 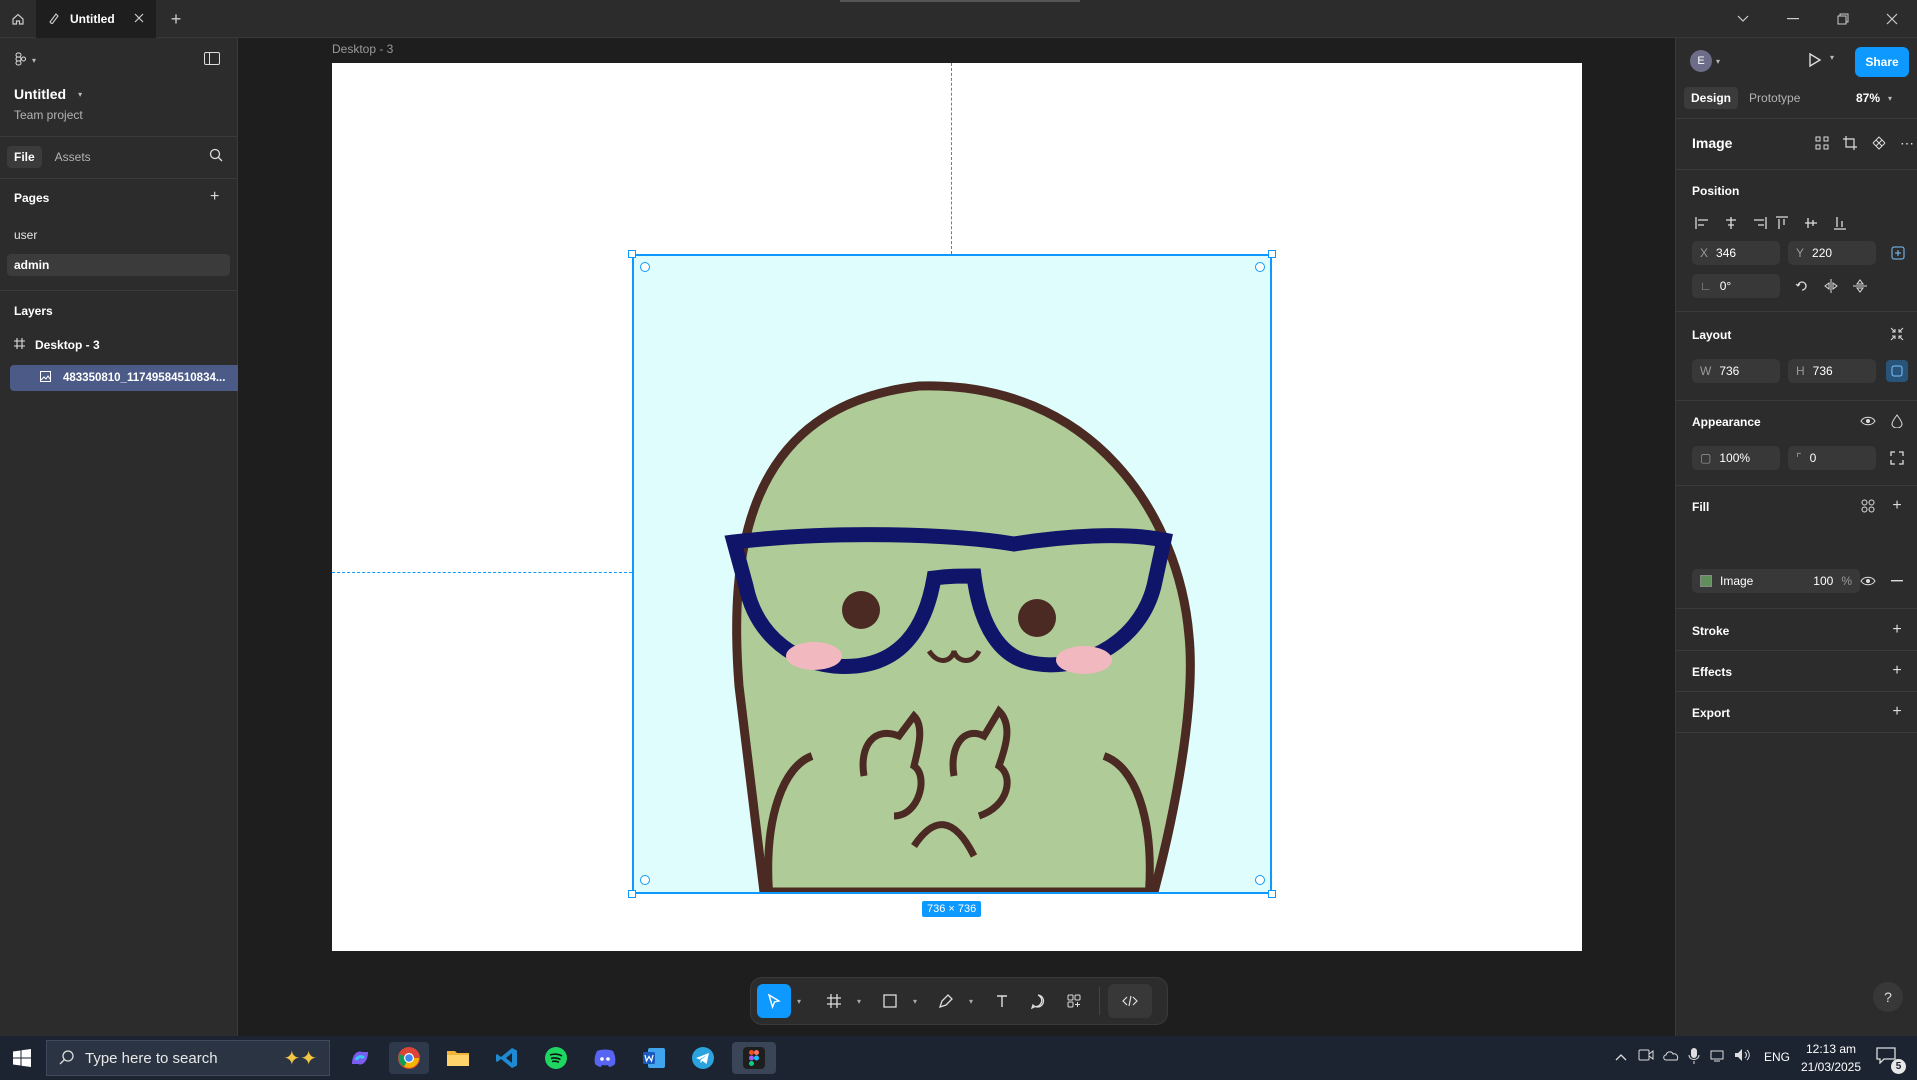 I want to click on flip-horizontal-icon, so click(x=1831, y=286).